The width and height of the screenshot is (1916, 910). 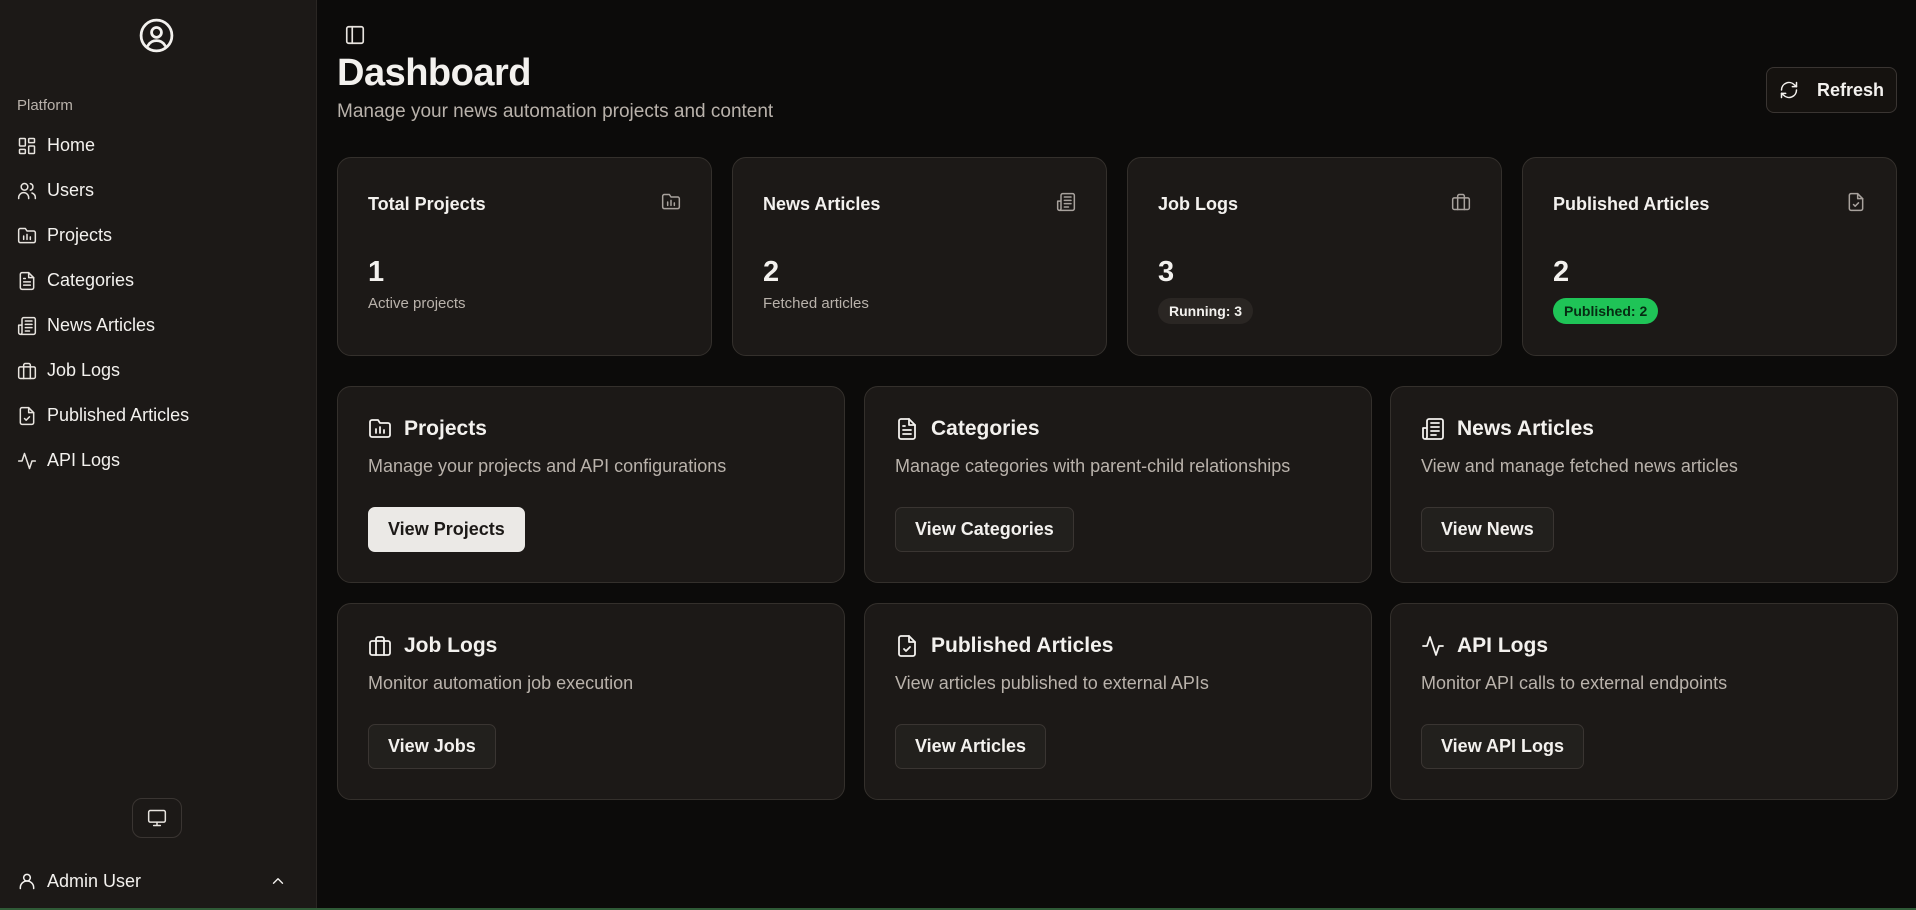 What do you see at coordinates (84, 370) in the screenshot?
I see `sidebar-item-label: Job Logs` at bounding box center [84, 370].